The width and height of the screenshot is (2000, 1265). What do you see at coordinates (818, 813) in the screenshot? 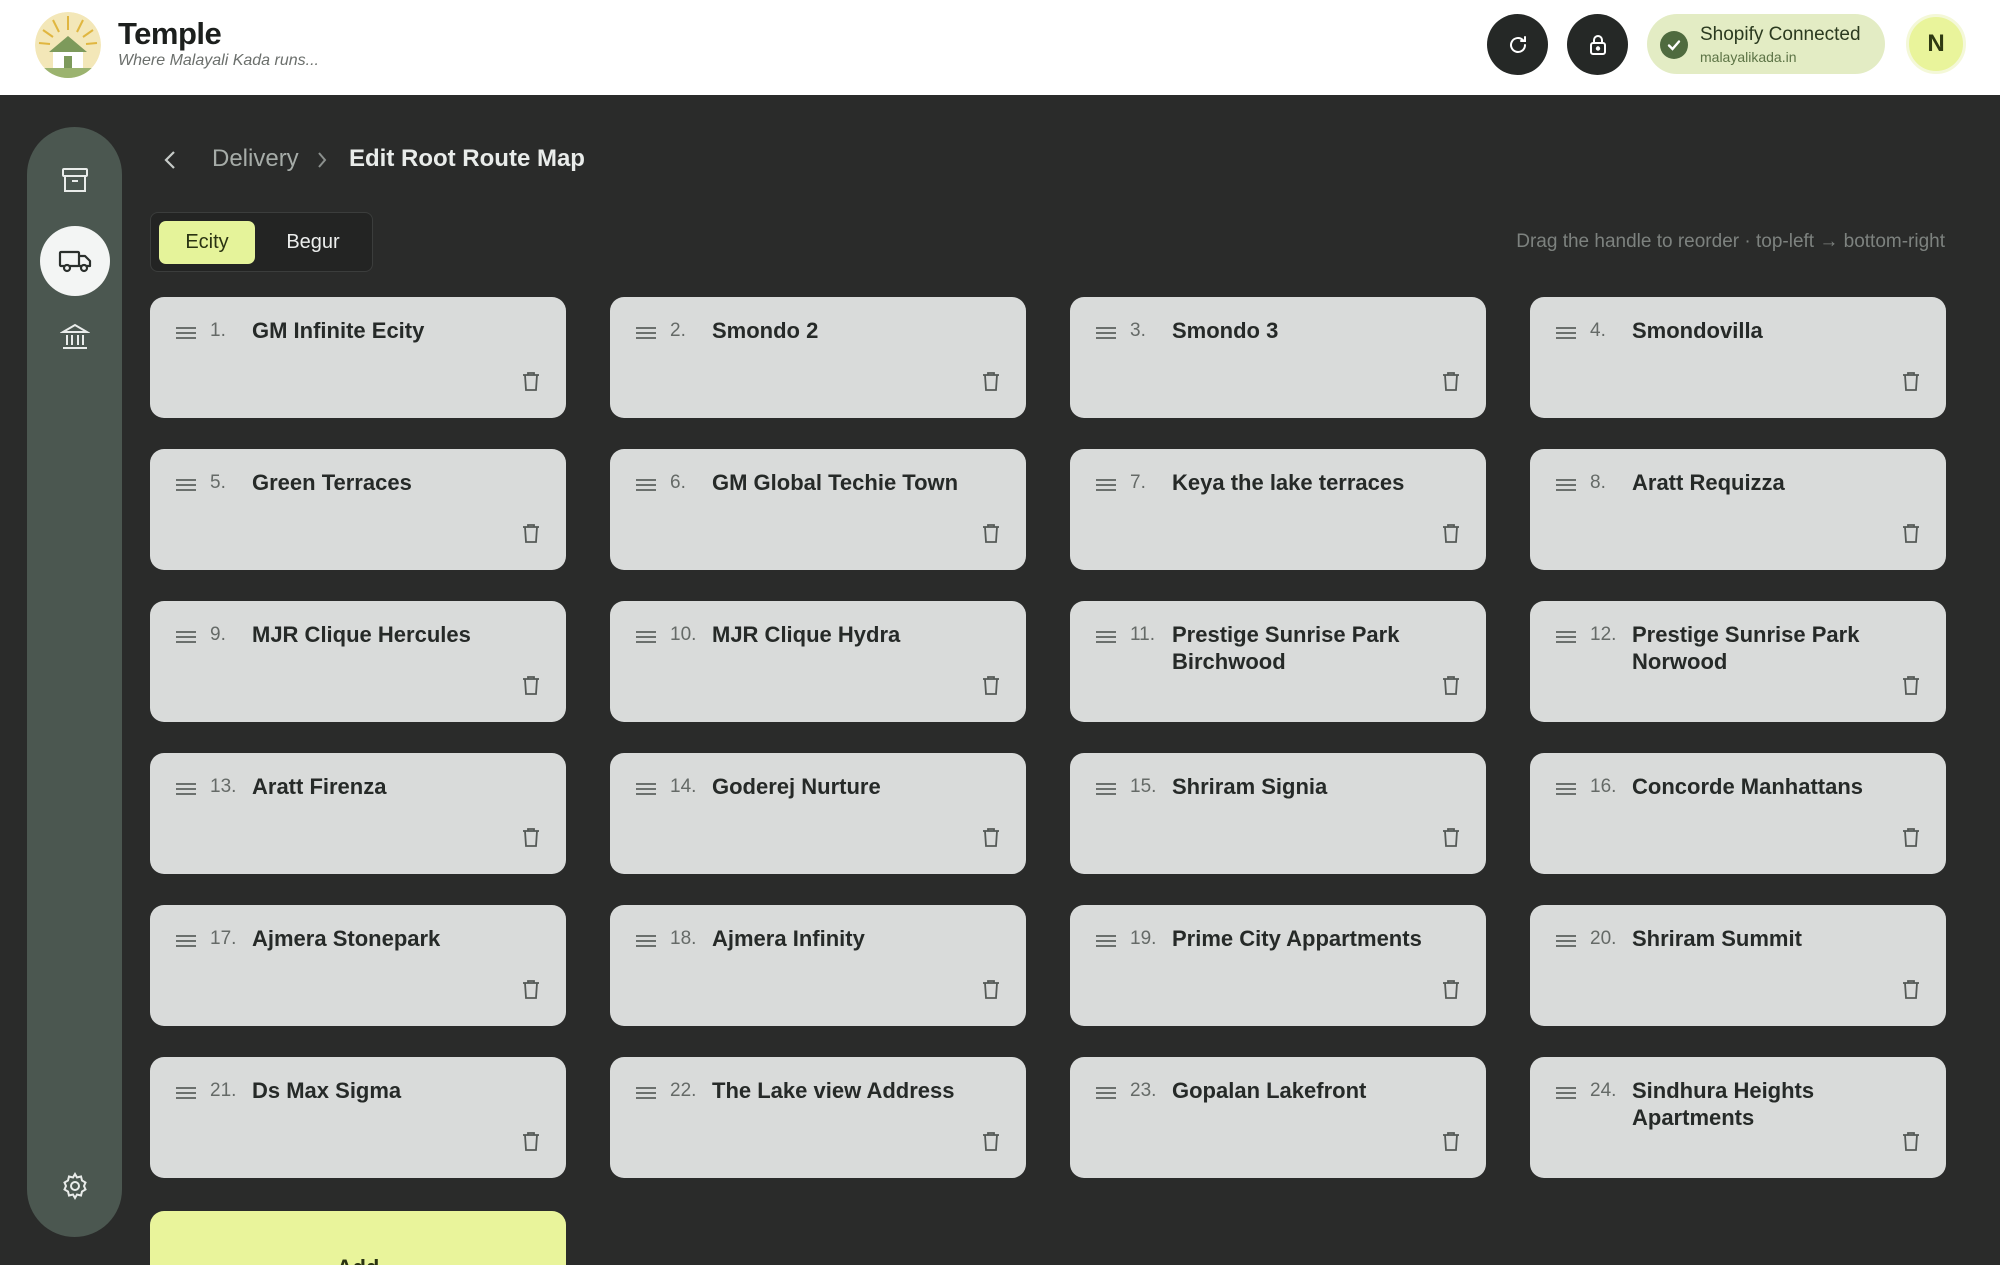
I see `stop-card: 14. Goderej Nurture` at bounding box center [818, 813].